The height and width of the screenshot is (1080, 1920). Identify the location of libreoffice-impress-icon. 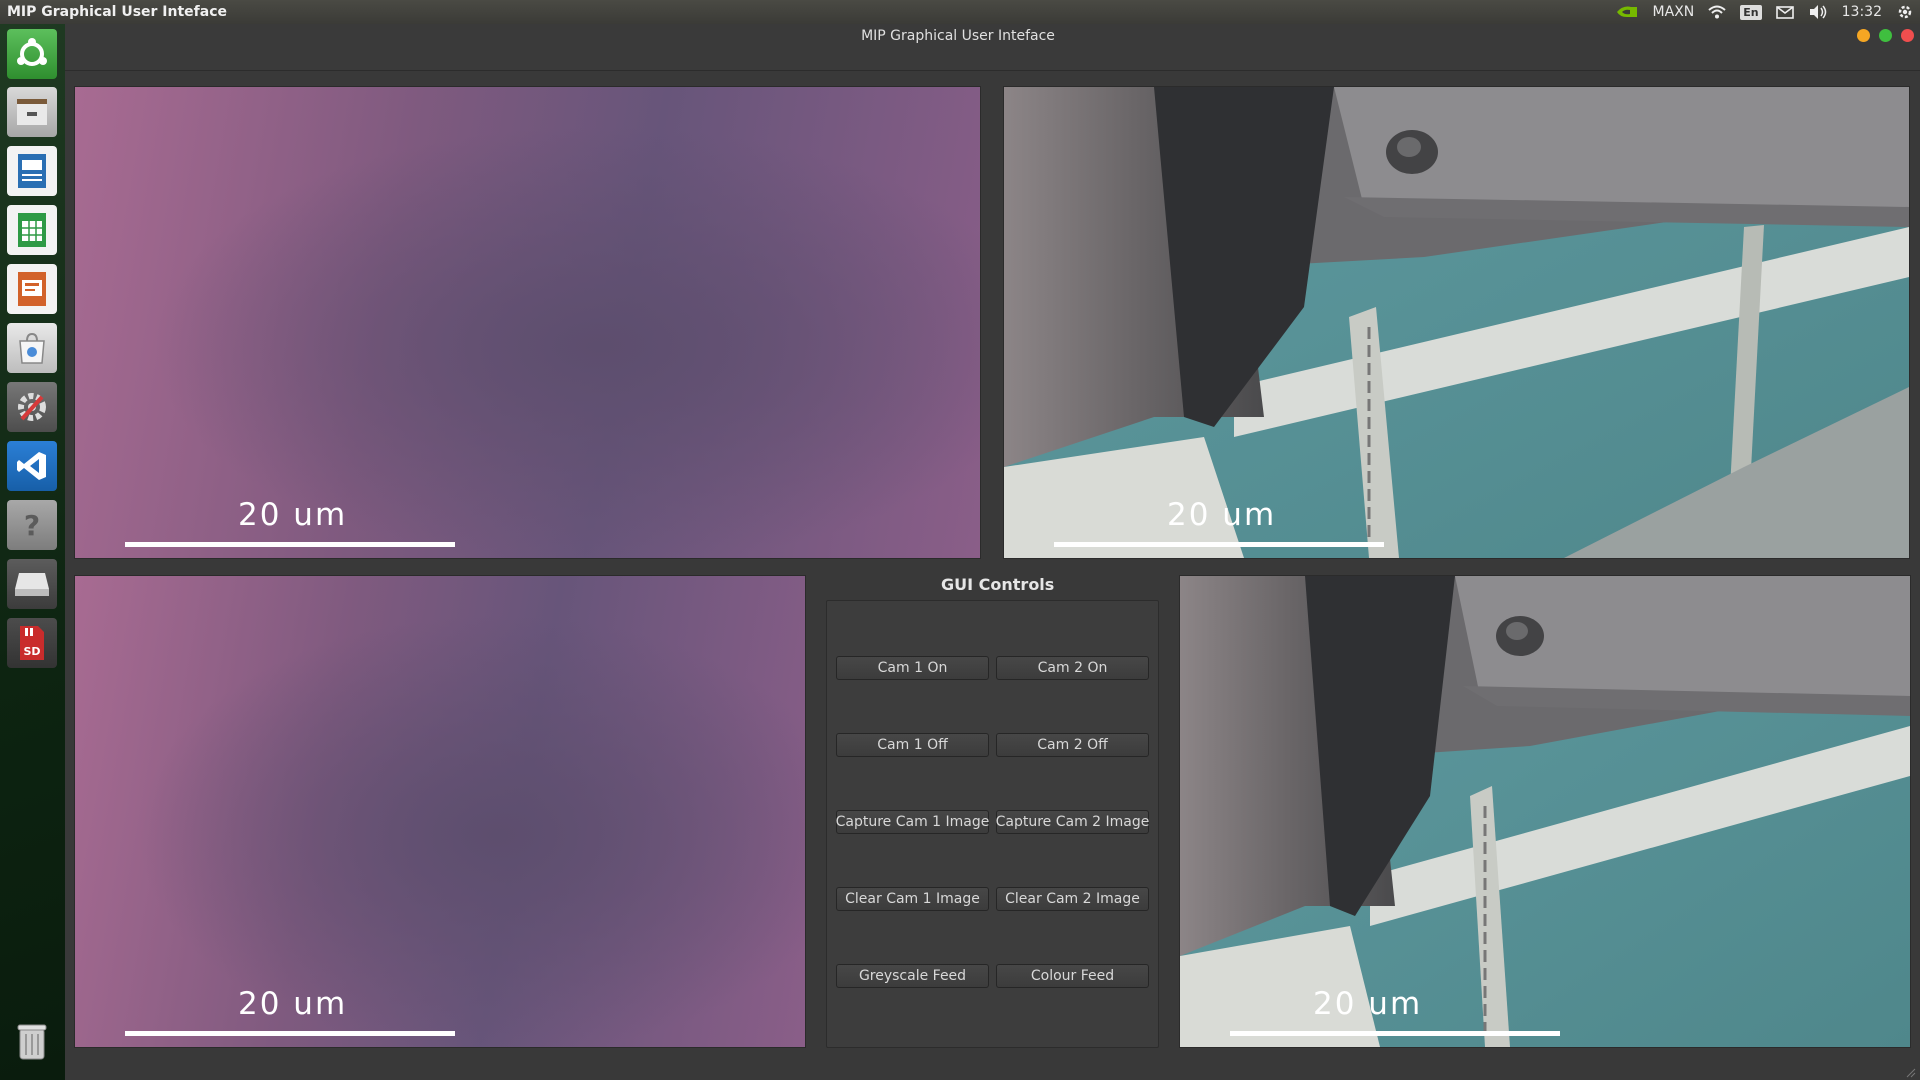
(32, 289).